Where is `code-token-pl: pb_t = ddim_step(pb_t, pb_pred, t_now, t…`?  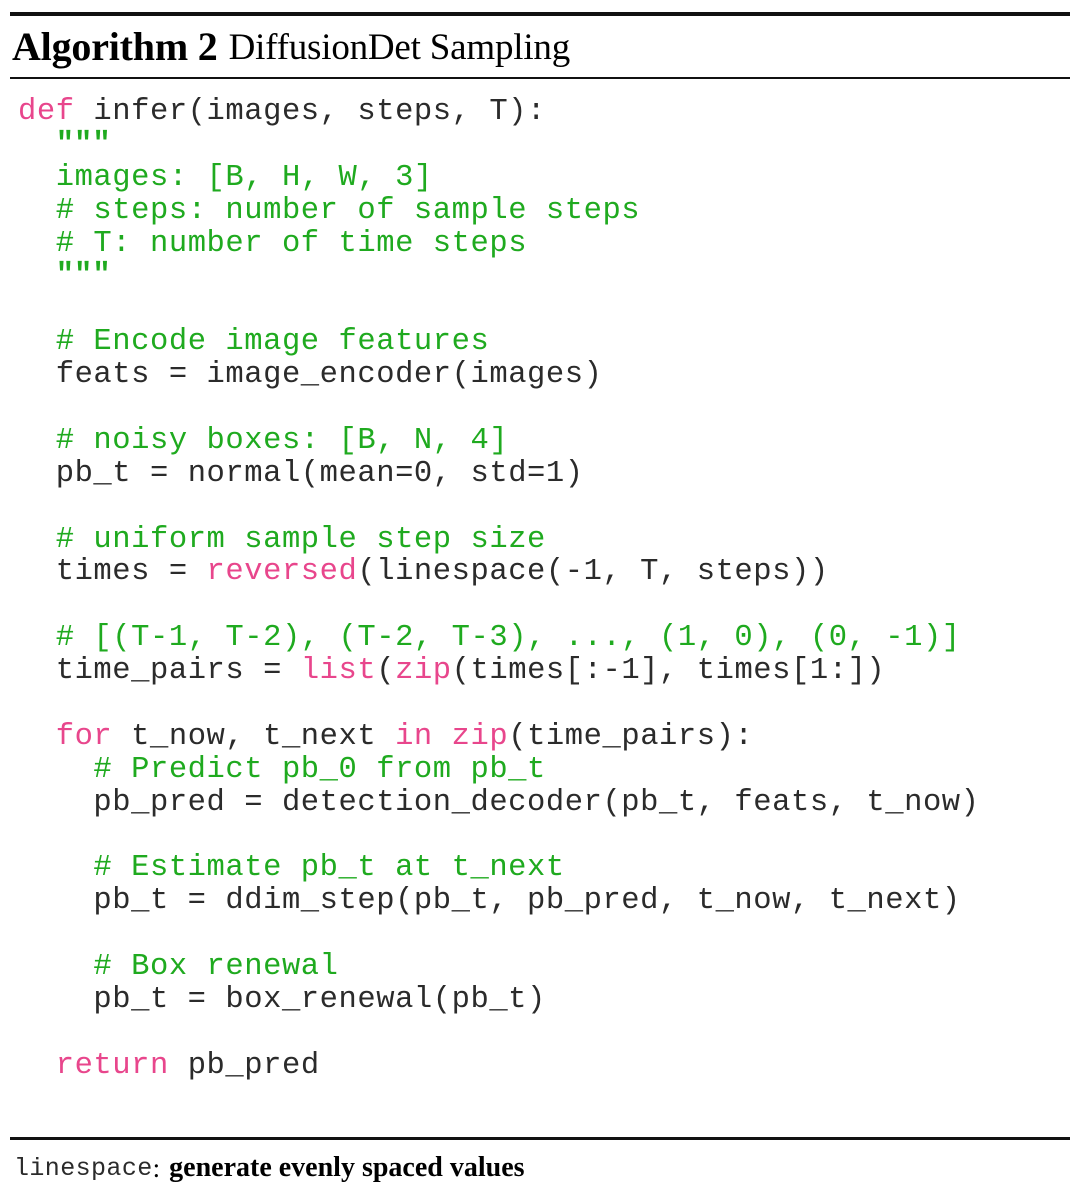
code-token-pl: pb_t = ddim_step(pb_t, pb_pred, t_now, t… is located at coordinates (527, 901).